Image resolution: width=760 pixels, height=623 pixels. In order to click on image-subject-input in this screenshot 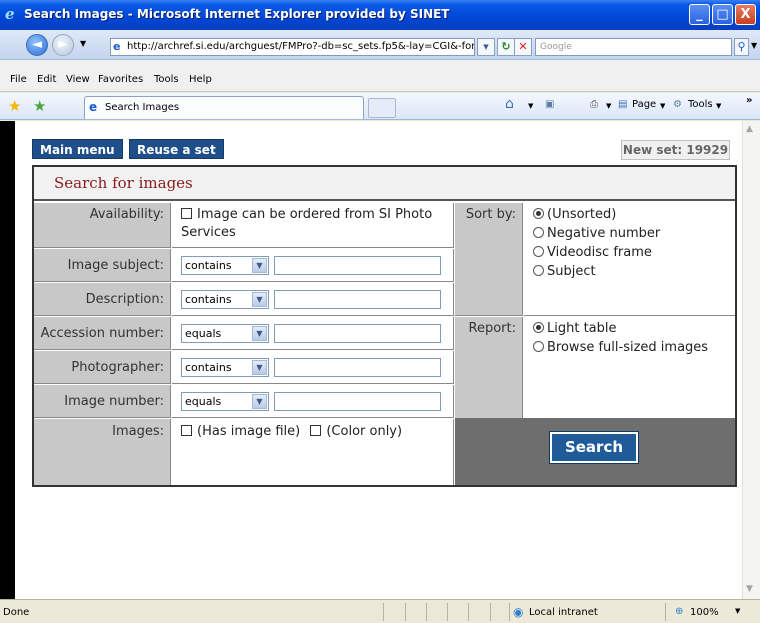, I will do `click(357, 265)`.